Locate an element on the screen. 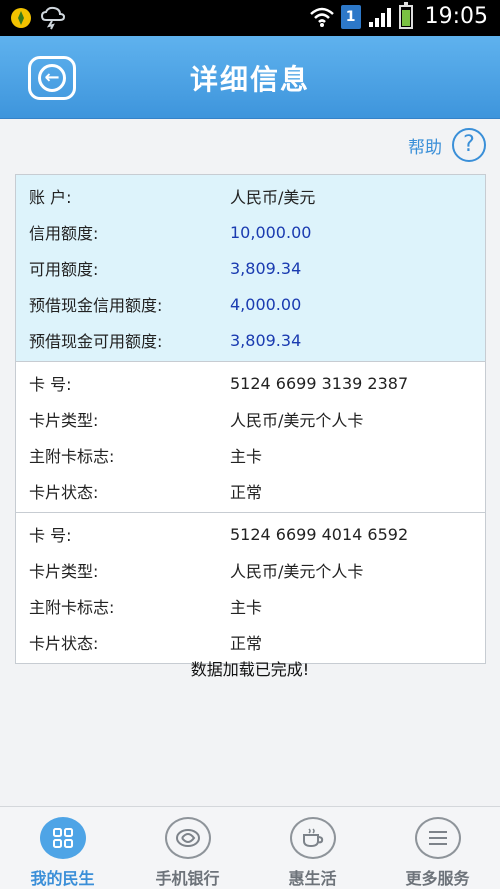 The image size is (500, 889). detail-row: 预借现金可用额度: 3,809.34 is located at coordinates (250, 340).